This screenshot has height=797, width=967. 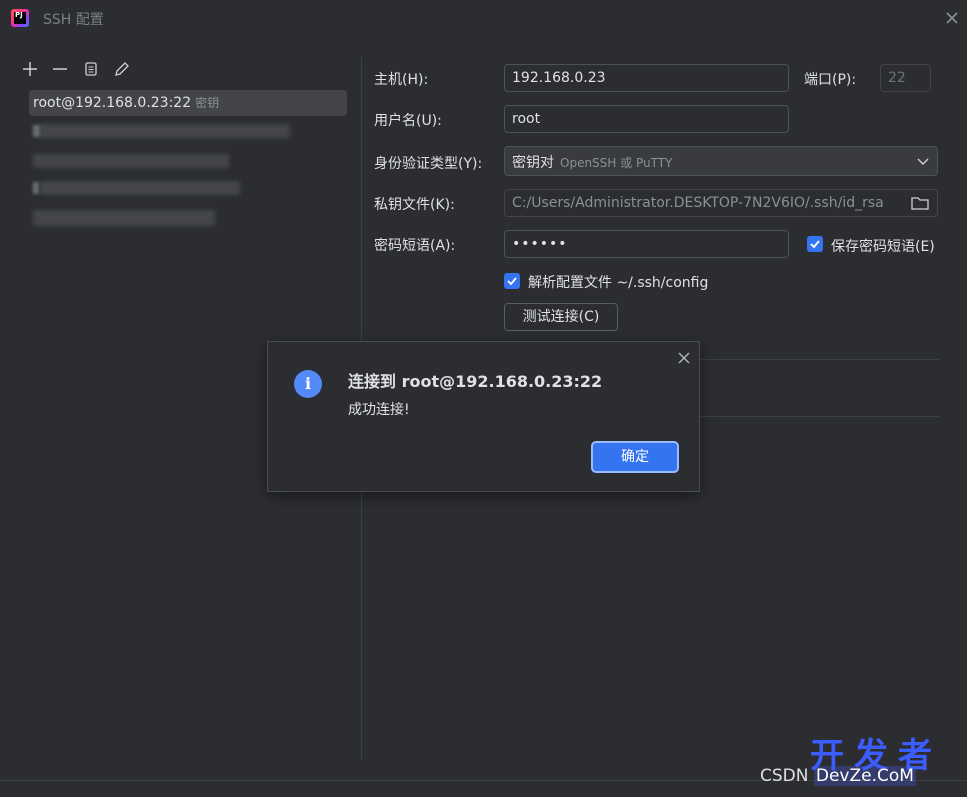 I want to click on copy-icon, so click(x=91, y=69).